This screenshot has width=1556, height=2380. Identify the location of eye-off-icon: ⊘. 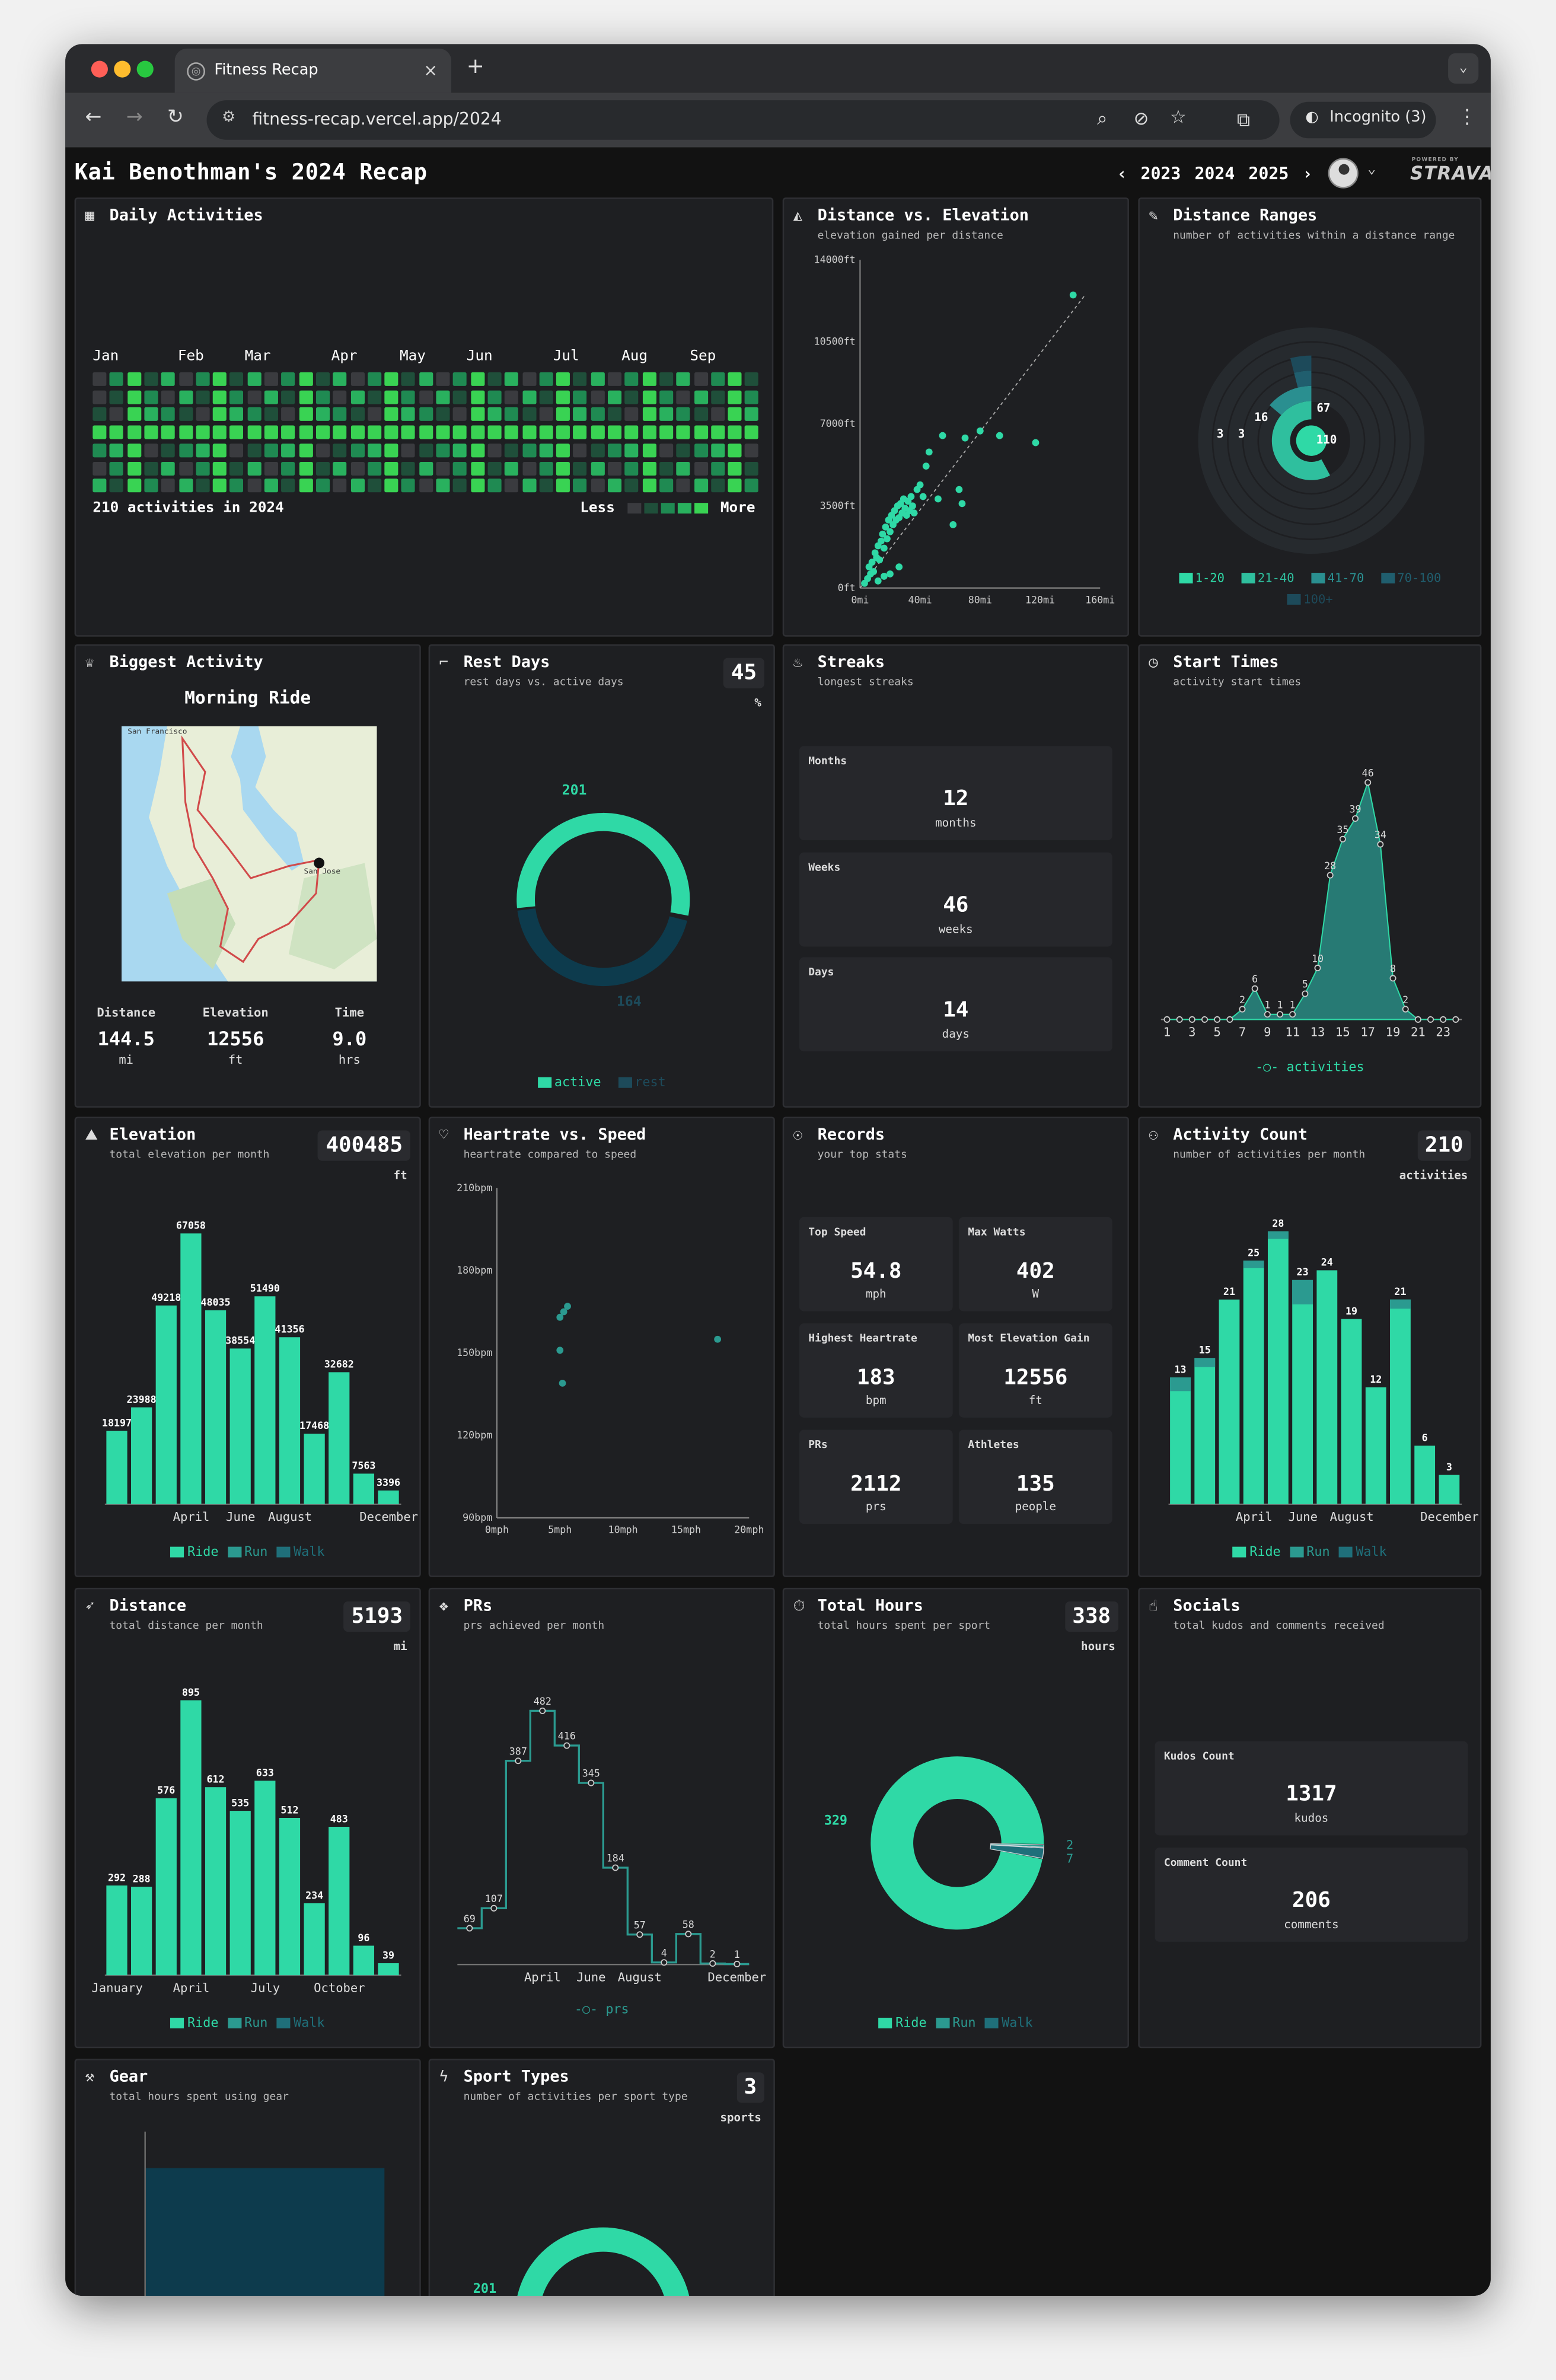
(1141, 118).